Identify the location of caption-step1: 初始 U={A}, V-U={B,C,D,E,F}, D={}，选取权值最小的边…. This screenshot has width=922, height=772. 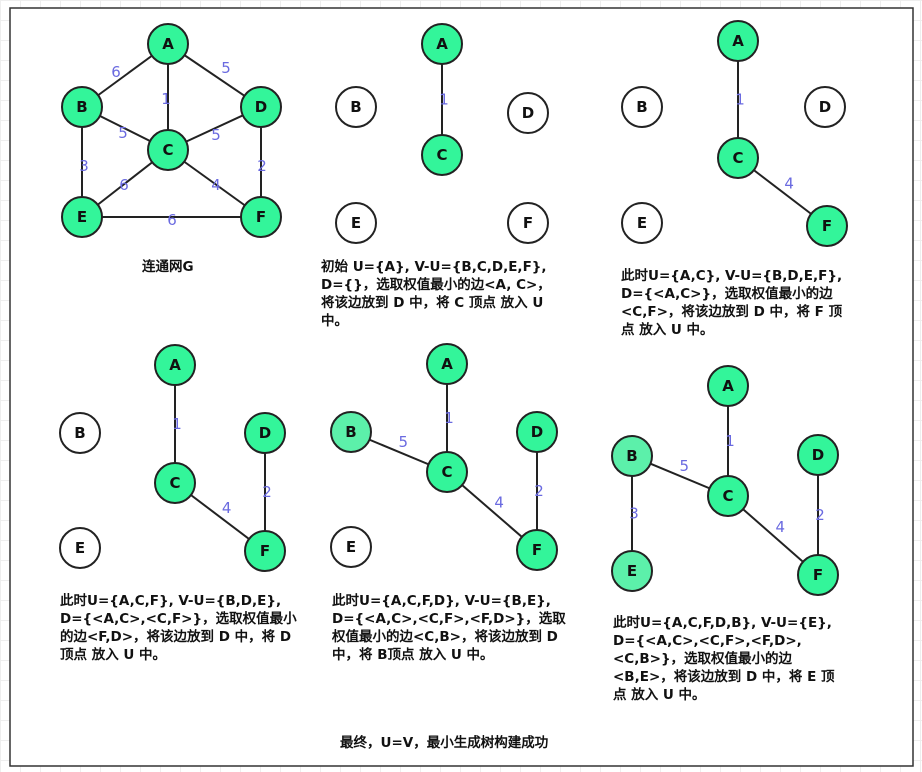
(436, 294).